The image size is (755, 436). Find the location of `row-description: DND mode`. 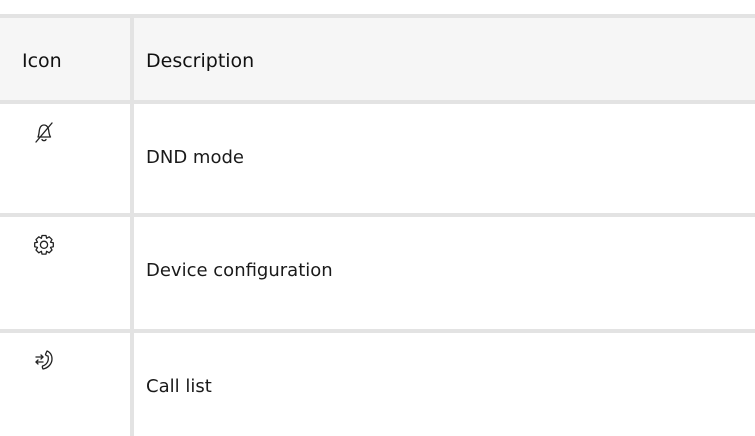

row-description: DND mode is located at coordinates (195, 157).